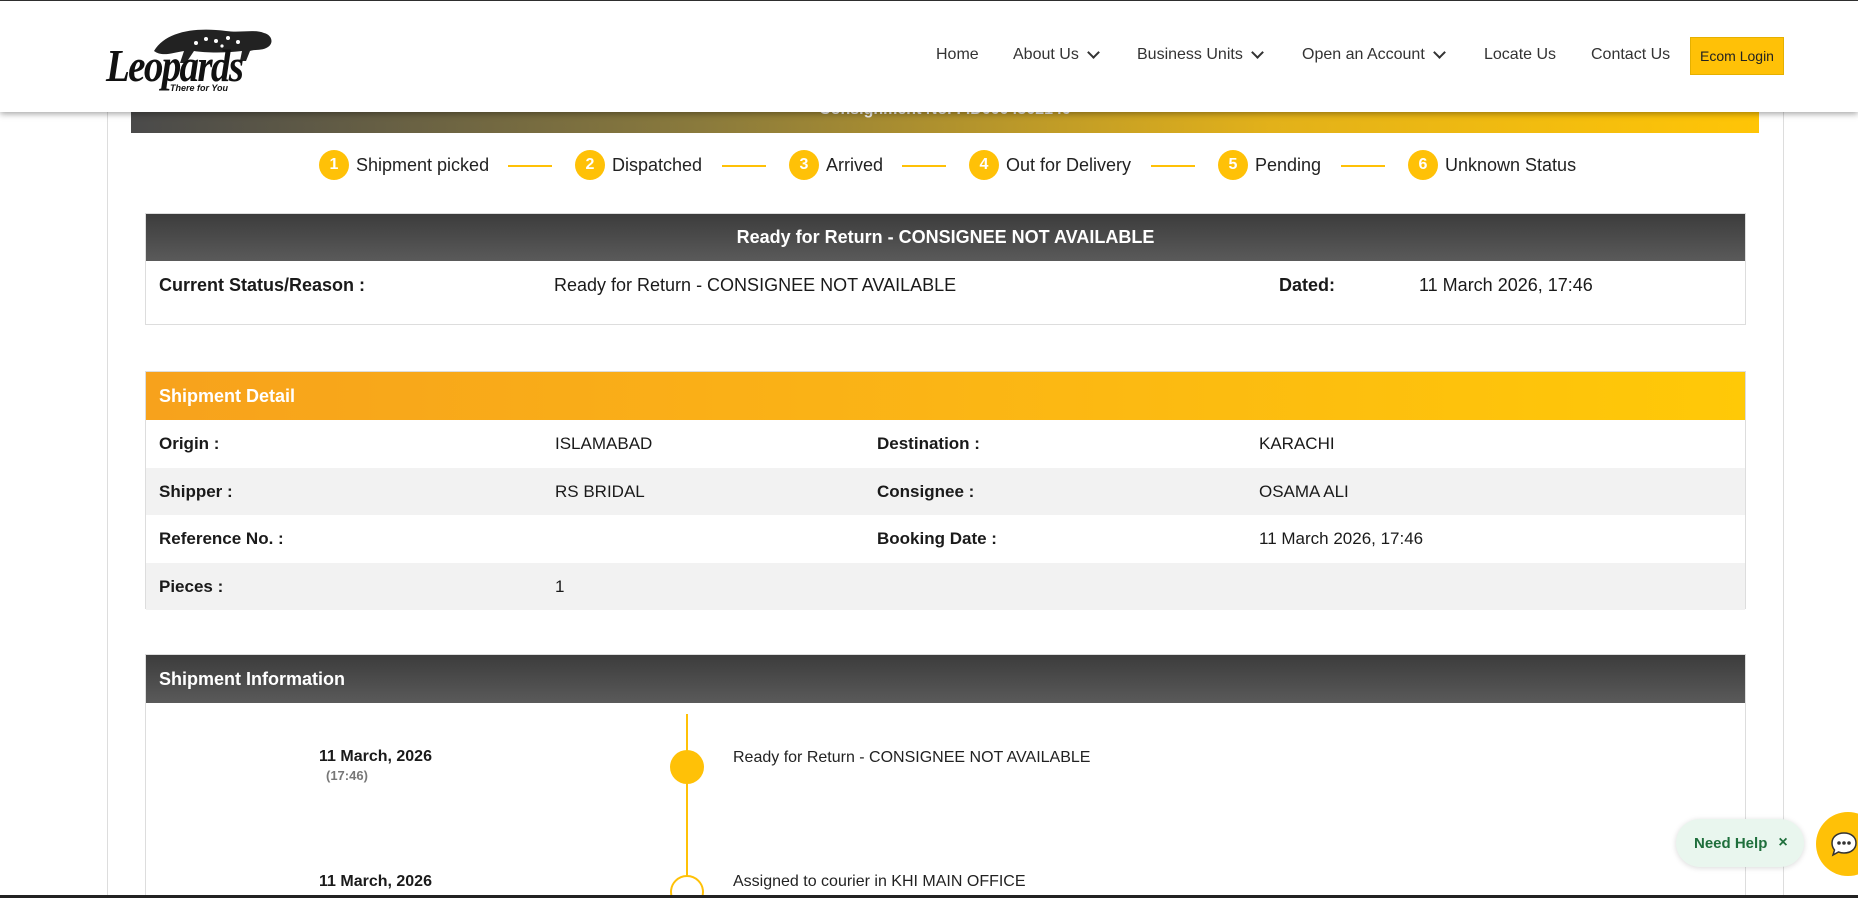  Describe the element at coordinates (836, 165) in the screenshot. I see `step-arrived: 3 Arrived` at that location.